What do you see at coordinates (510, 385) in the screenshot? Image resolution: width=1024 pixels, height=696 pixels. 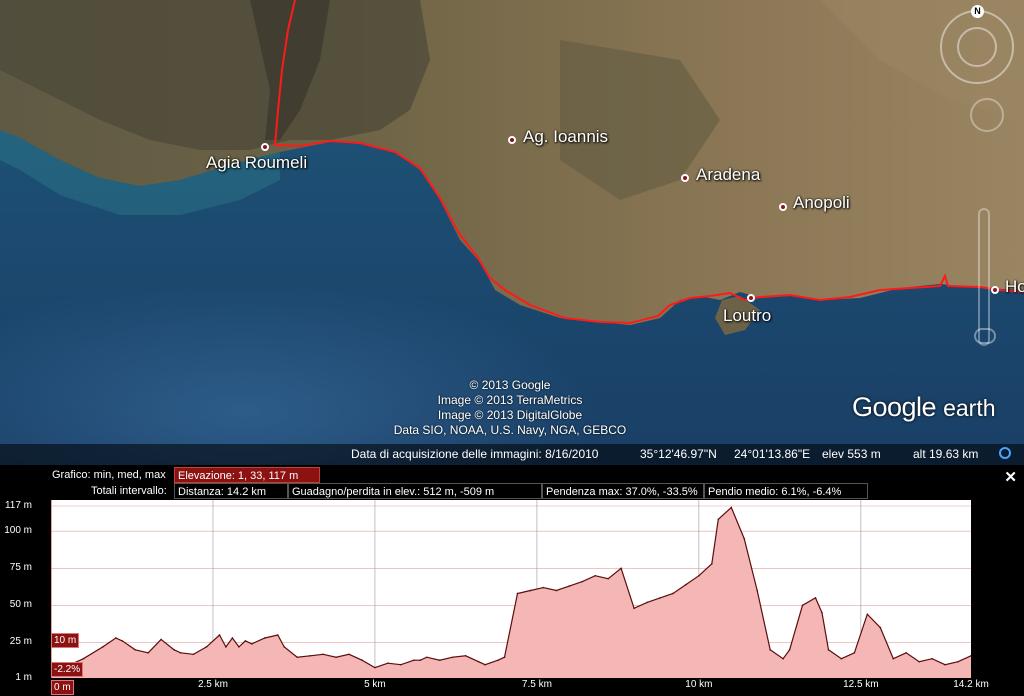 I see `credit-line: © 2013 Google` at bounding box center [510, 385].